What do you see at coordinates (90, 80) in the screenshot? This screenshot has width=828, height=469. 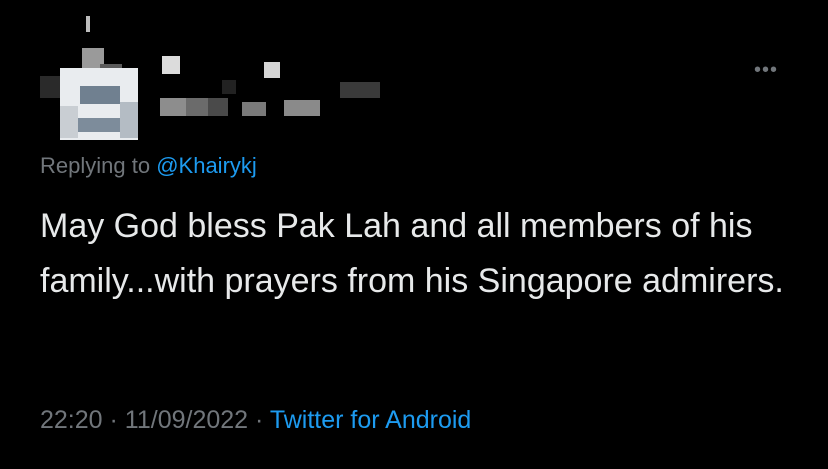 I see `avatar-redacted` at bounding box center [90, 80].